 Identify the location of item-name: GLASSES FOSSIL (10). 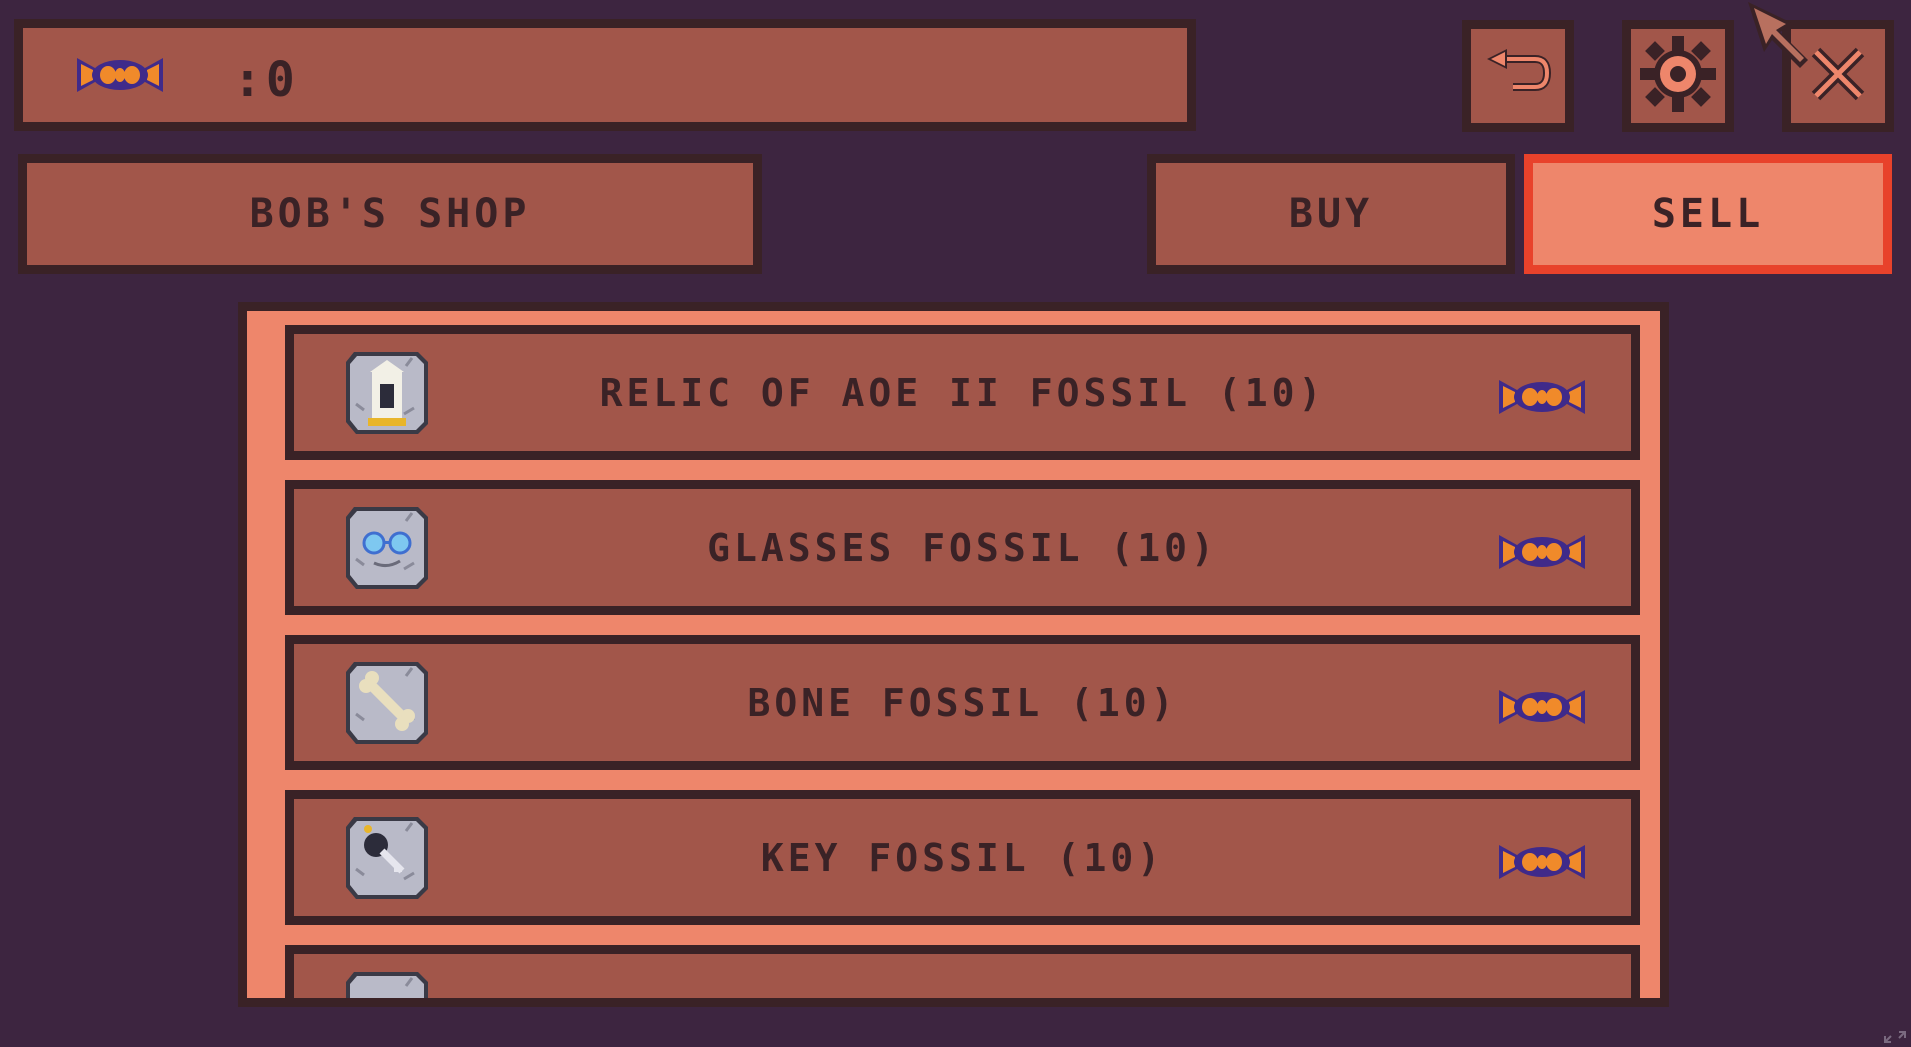
(962, 547).